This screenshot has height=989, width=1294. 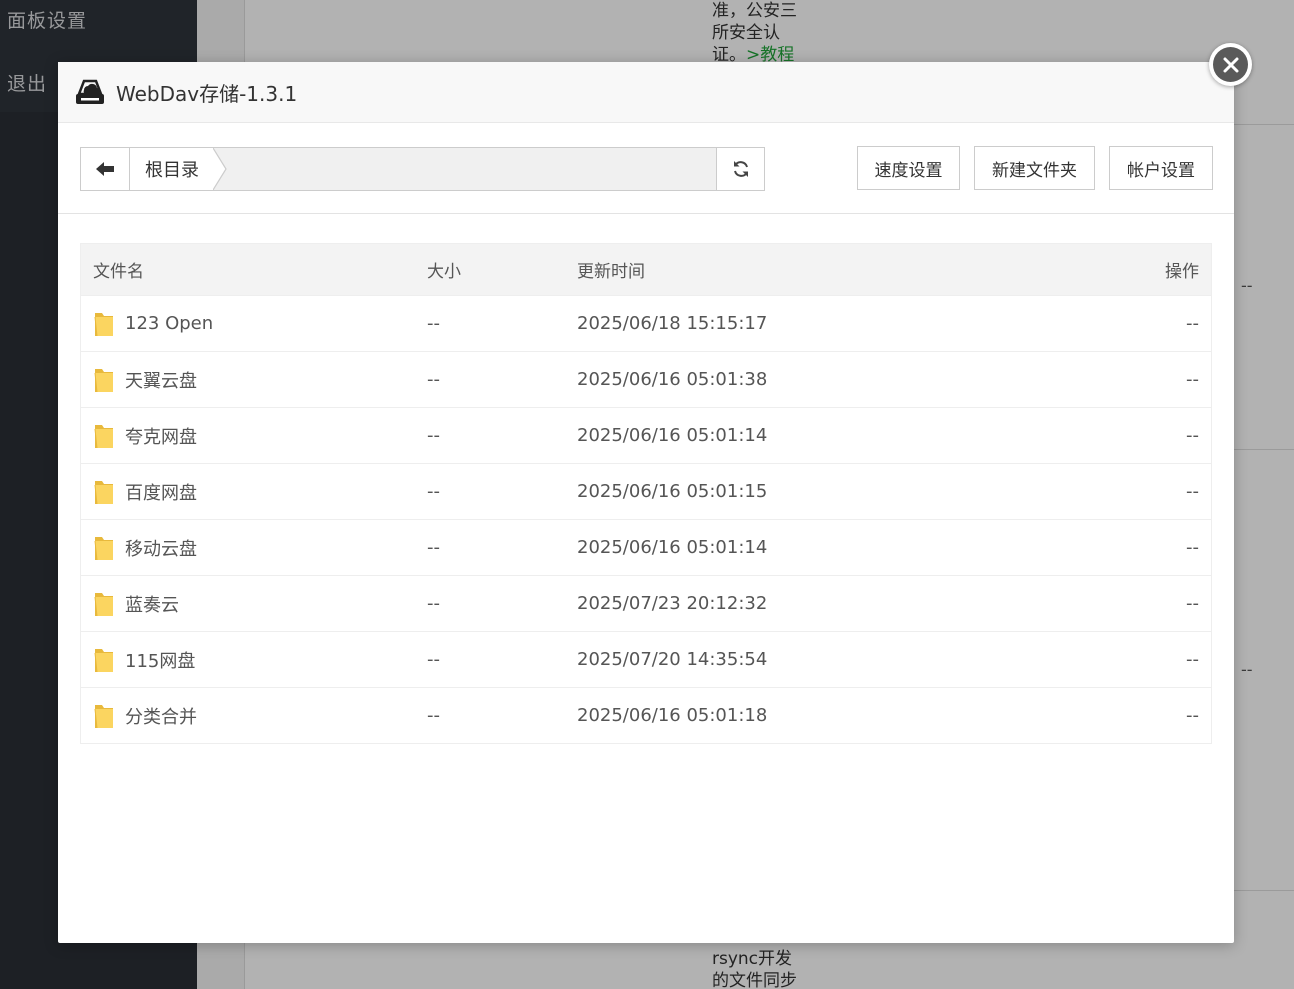 I want to click on modal-close-button, so click(x=1230, y=64).